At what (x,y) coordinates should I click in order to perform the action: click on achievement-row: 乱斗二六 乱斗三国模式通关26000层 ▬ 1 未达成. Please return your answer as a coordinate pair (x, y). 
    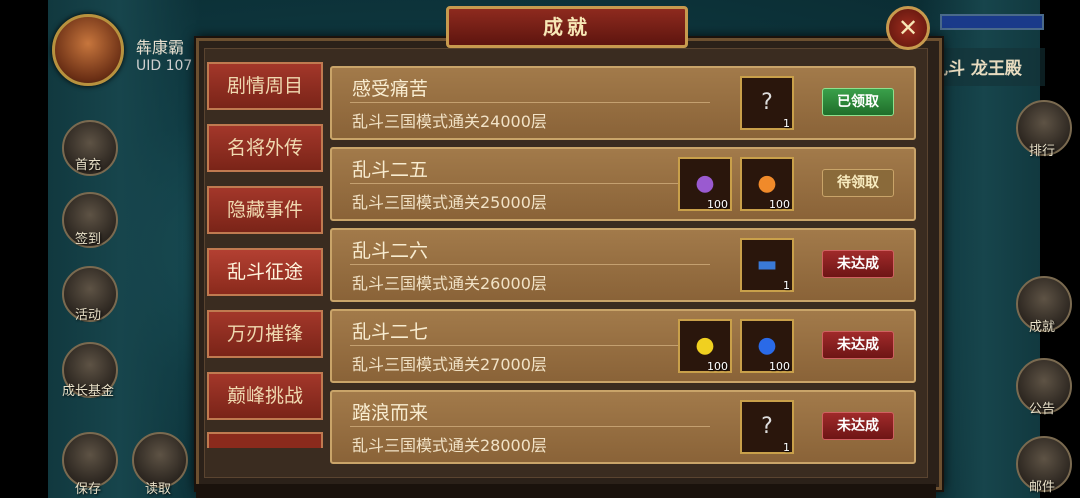
    Looking at the image, I should click on (623, 265).